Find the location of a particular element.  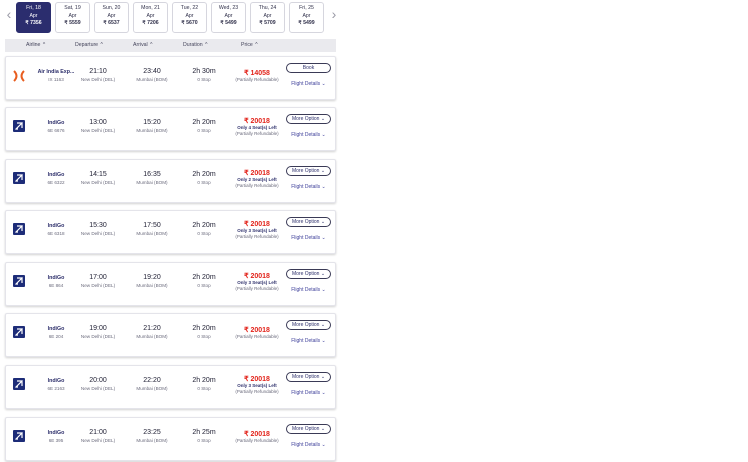

flight-number: 6E 204 is located at coordinates (56, 336).